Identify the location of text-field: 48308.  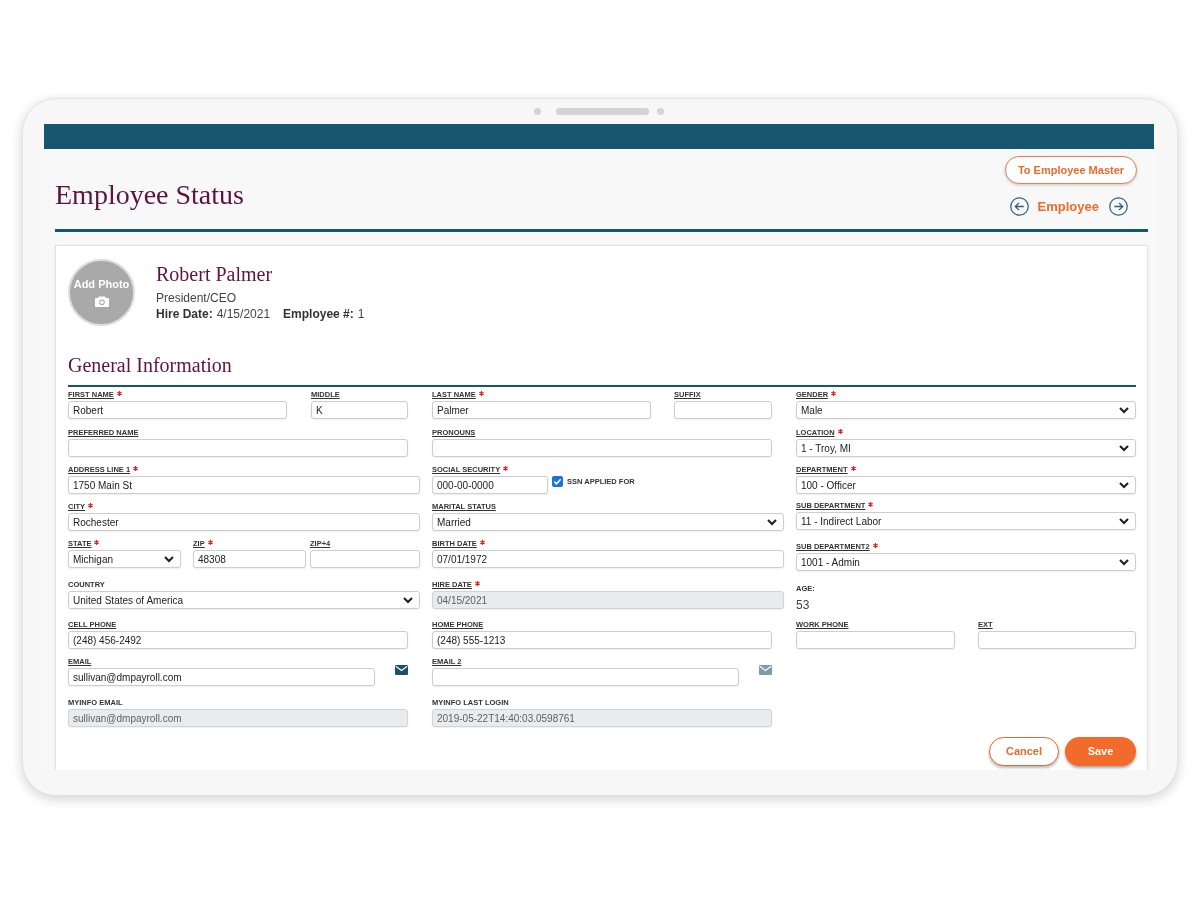
(249, 559).